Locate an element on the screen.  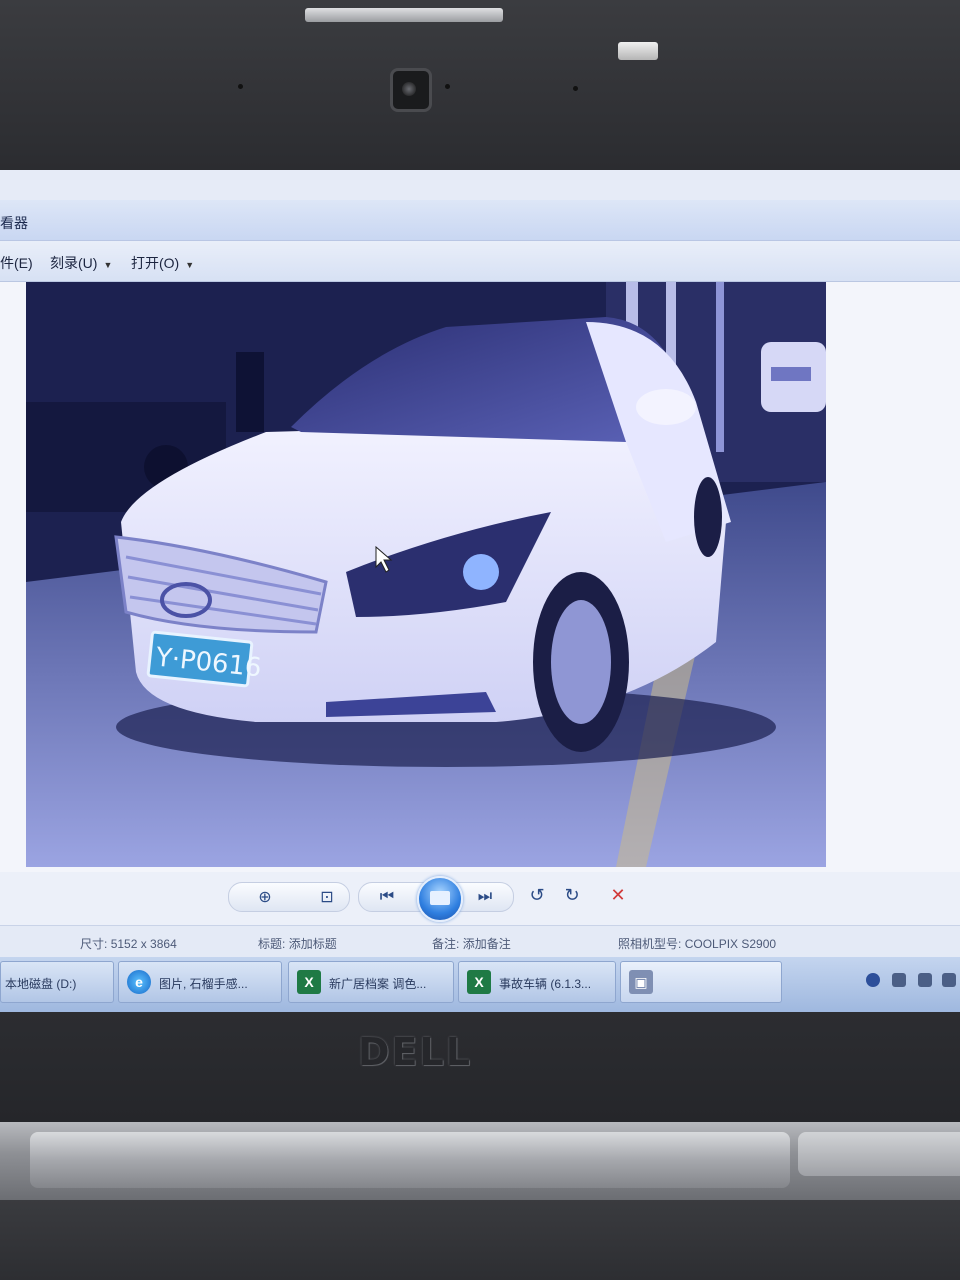
next-icon: ⏭ is located at coordinates (485, 897).